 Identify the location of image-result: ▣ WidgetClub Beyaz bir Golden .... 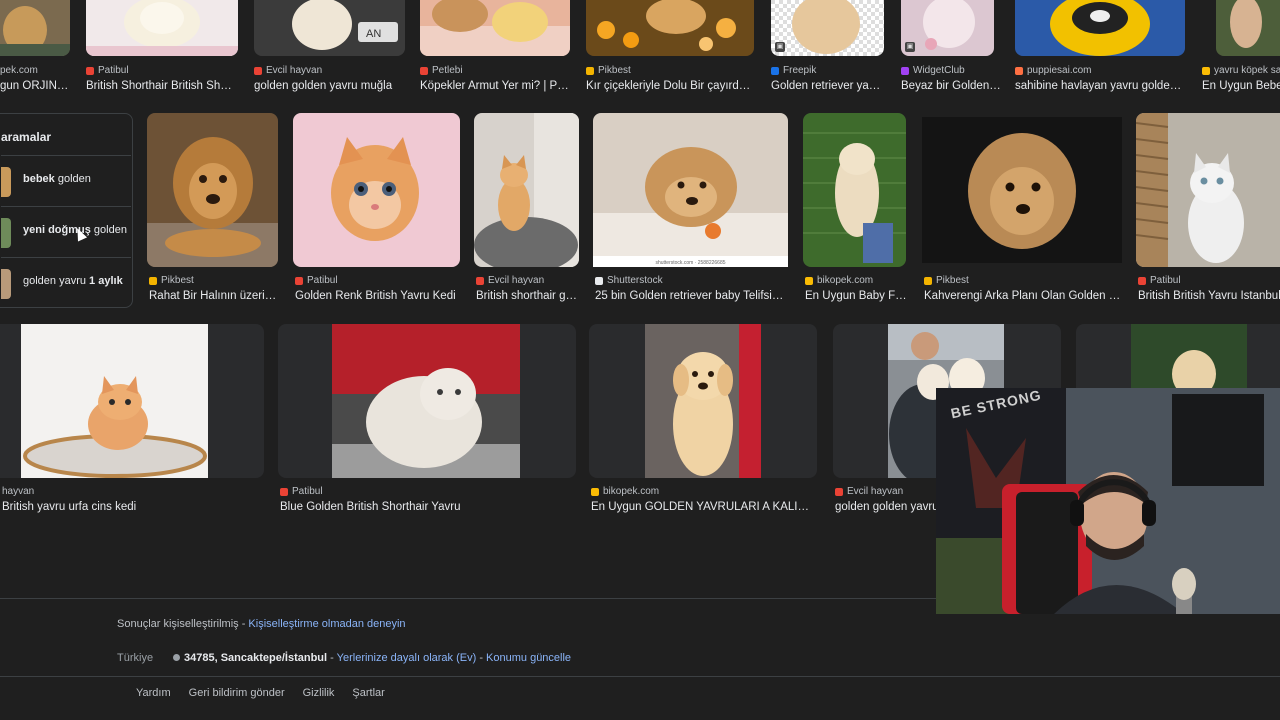
(952, 48).